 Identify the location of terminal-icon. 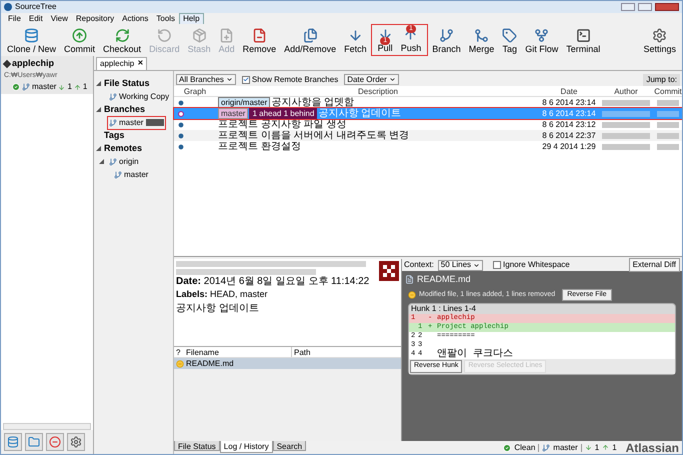
(583, 35).